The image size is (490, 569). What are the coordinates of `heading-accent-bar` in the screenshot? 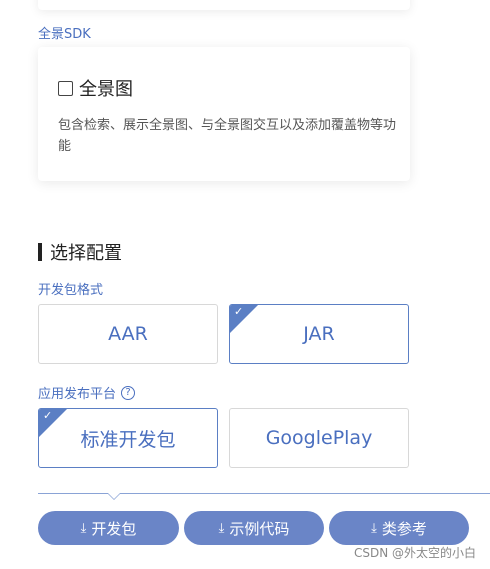 It's located at (40, 252).